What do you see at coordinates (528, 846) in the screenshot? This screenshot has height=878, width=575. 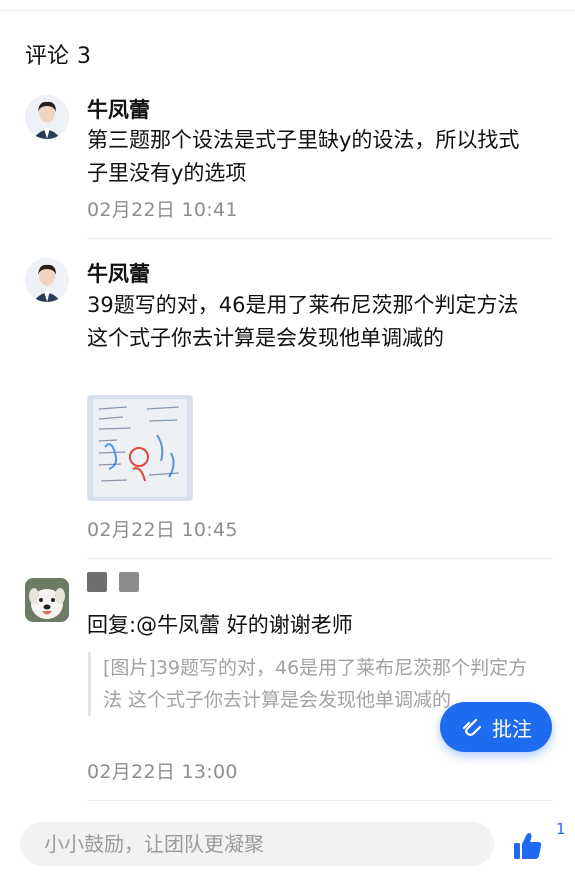 I see `thumbs-up-icon` at bounding box center [528, 846].